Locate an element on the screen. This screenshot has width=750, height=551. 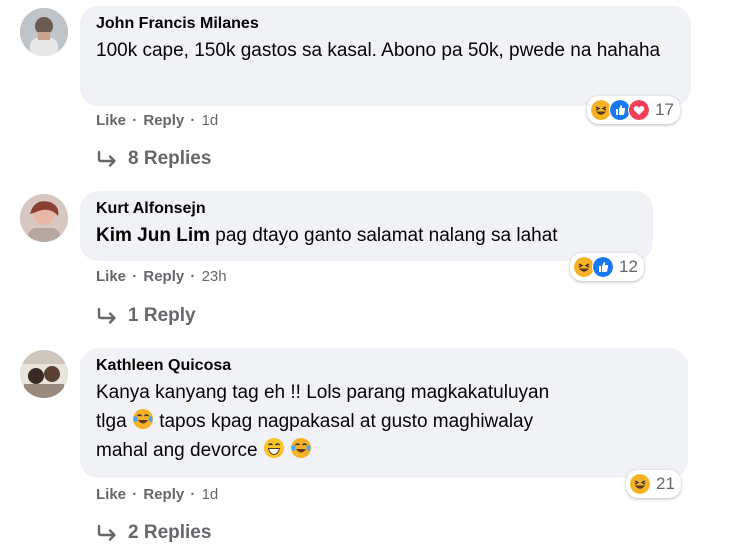
grinning-emoji-icon is located at coordinates (273, 448).